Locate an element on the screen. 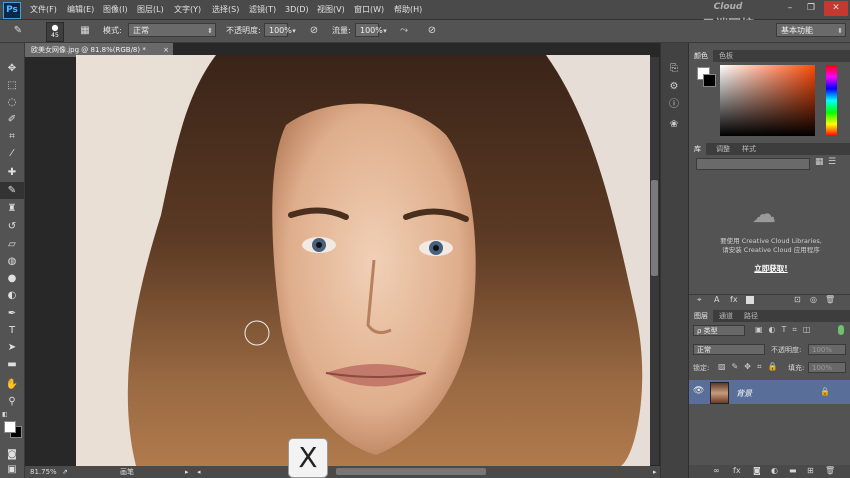  menu-image: 图像(I) is located at coordinates (115, 9).